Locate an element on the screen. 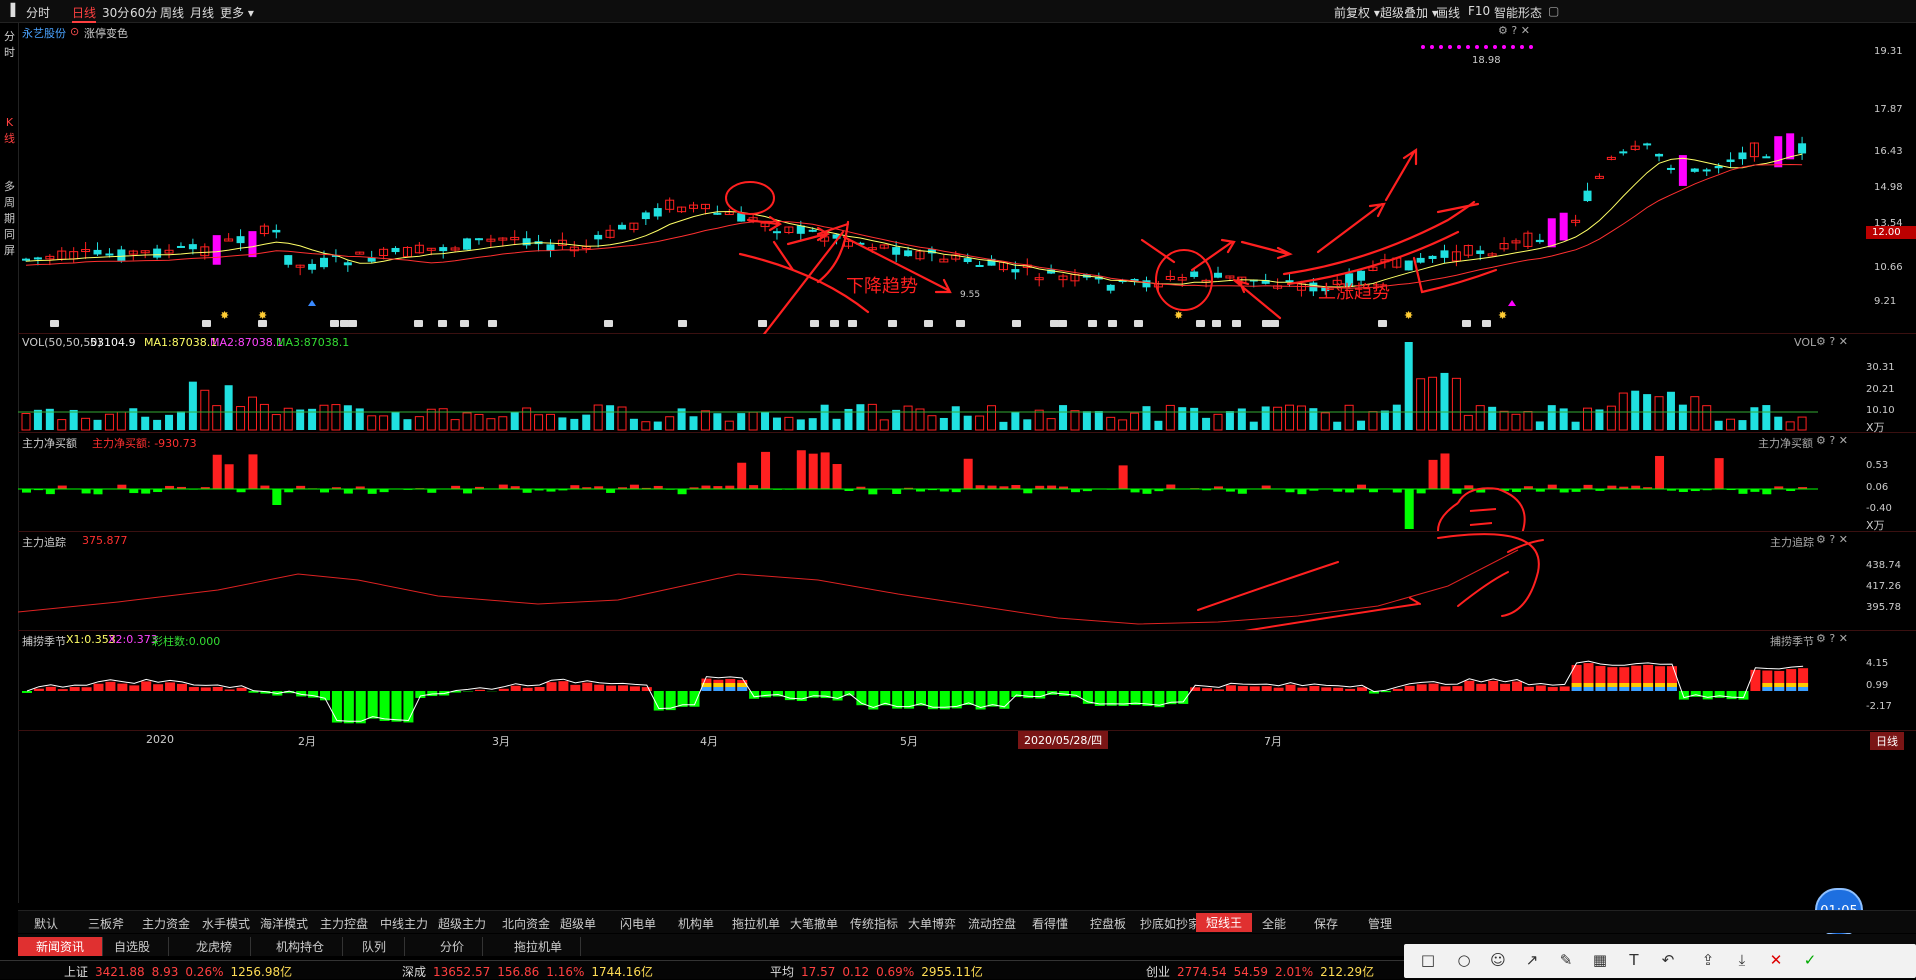  smart-pattern-button: 智能形态 is located at coordinates (1518, 12).